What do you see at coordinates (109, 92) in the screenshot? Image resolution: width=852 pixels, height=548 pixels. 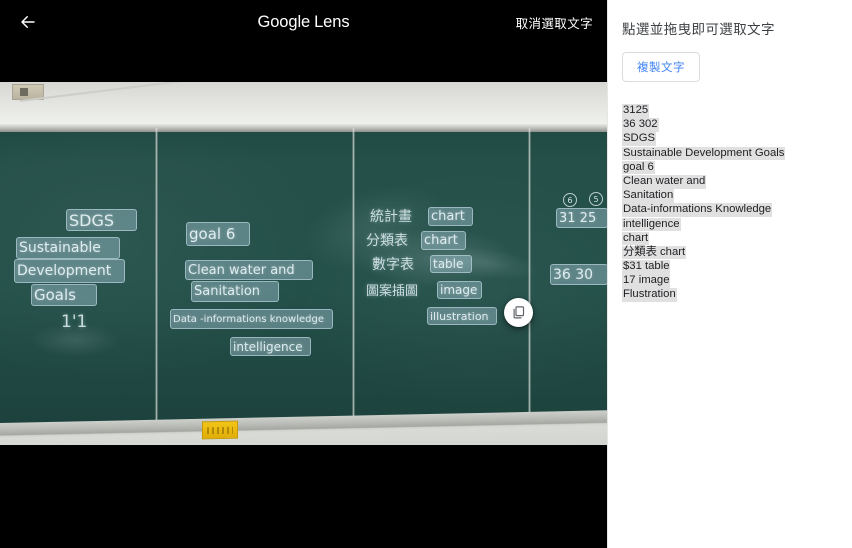 I see `wall-pipe` at bounding box center [109, 92].